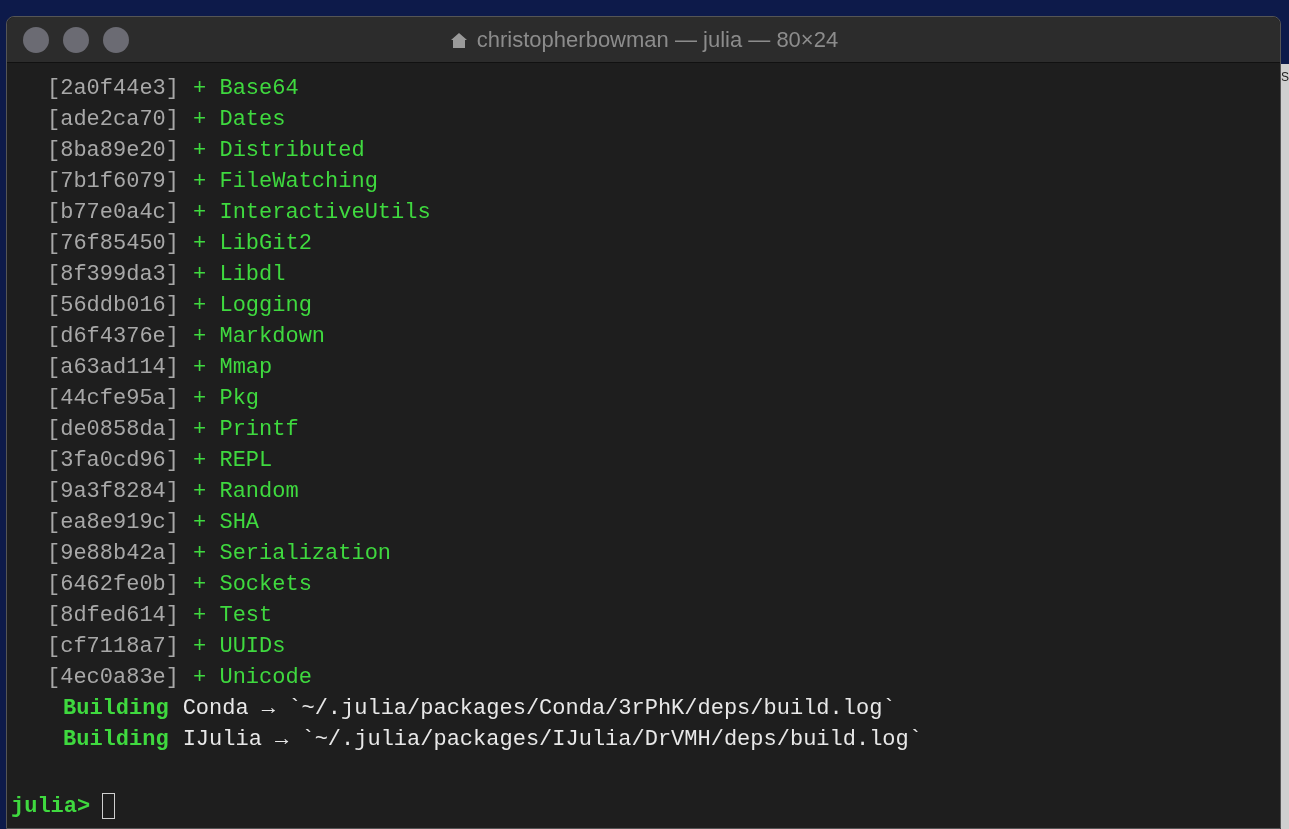  Describe the element at coordinates (113, 430) in the screenshot. I see `package-hash: [de0858da]` at that location.